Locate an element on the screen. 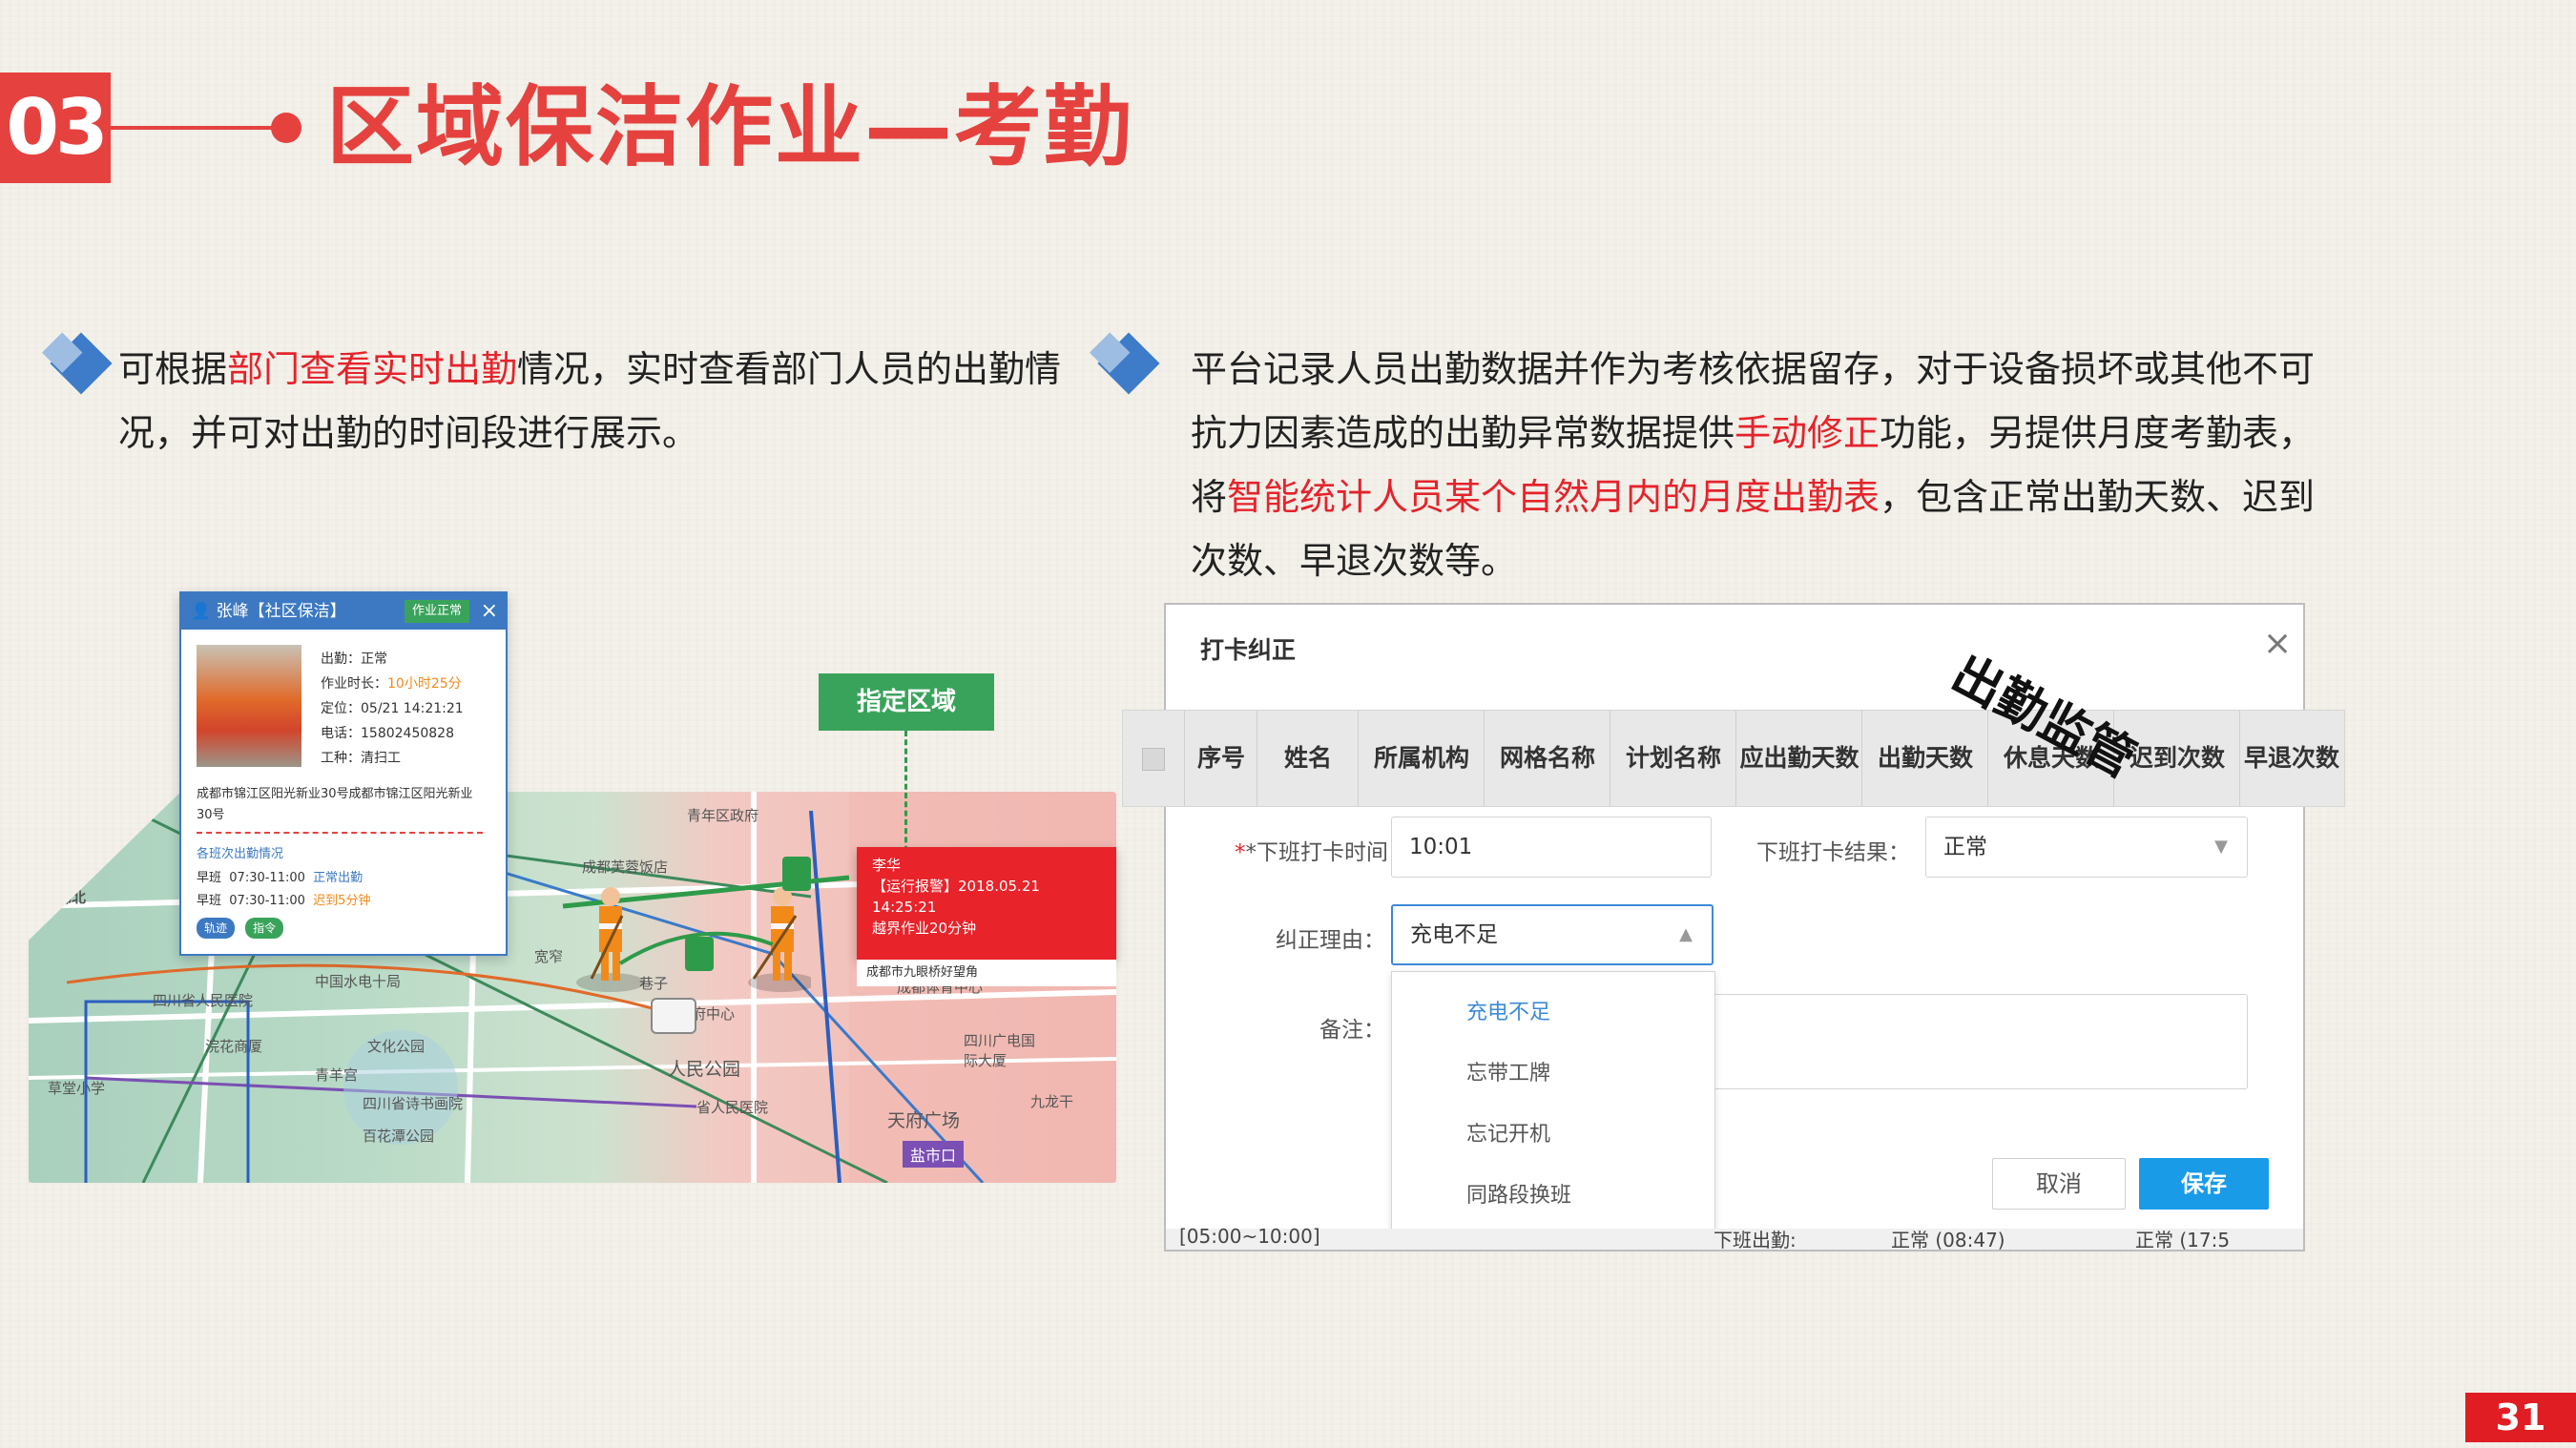 The image size is (2576, 1448). map-label: 青羊宫 is located at coordinates (337, 1075).